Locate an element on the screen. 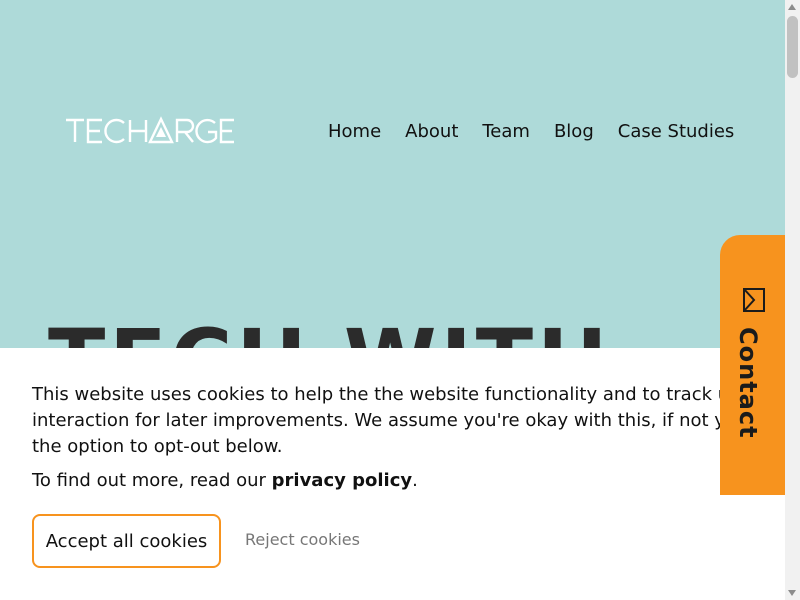  logo is located at coordinates (151, 130).